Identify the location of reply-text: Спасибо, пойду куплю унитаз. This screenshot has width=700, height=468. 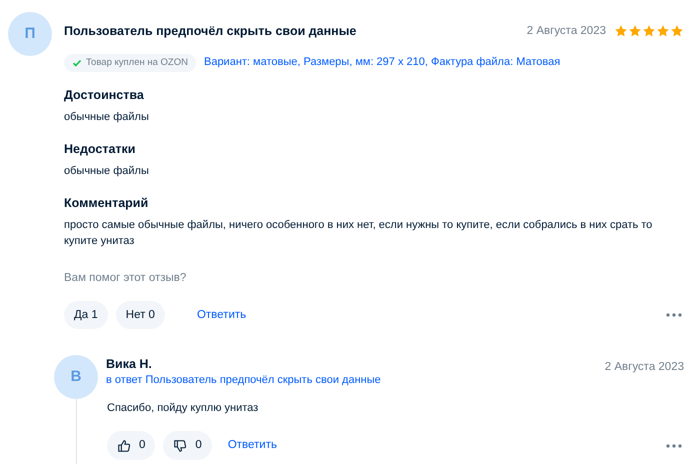
(183, 408).